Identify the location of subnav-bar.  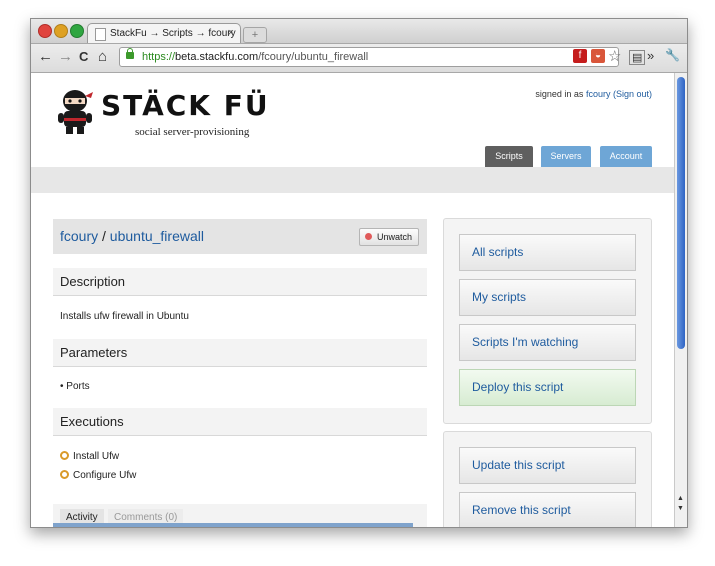
(352, 180).